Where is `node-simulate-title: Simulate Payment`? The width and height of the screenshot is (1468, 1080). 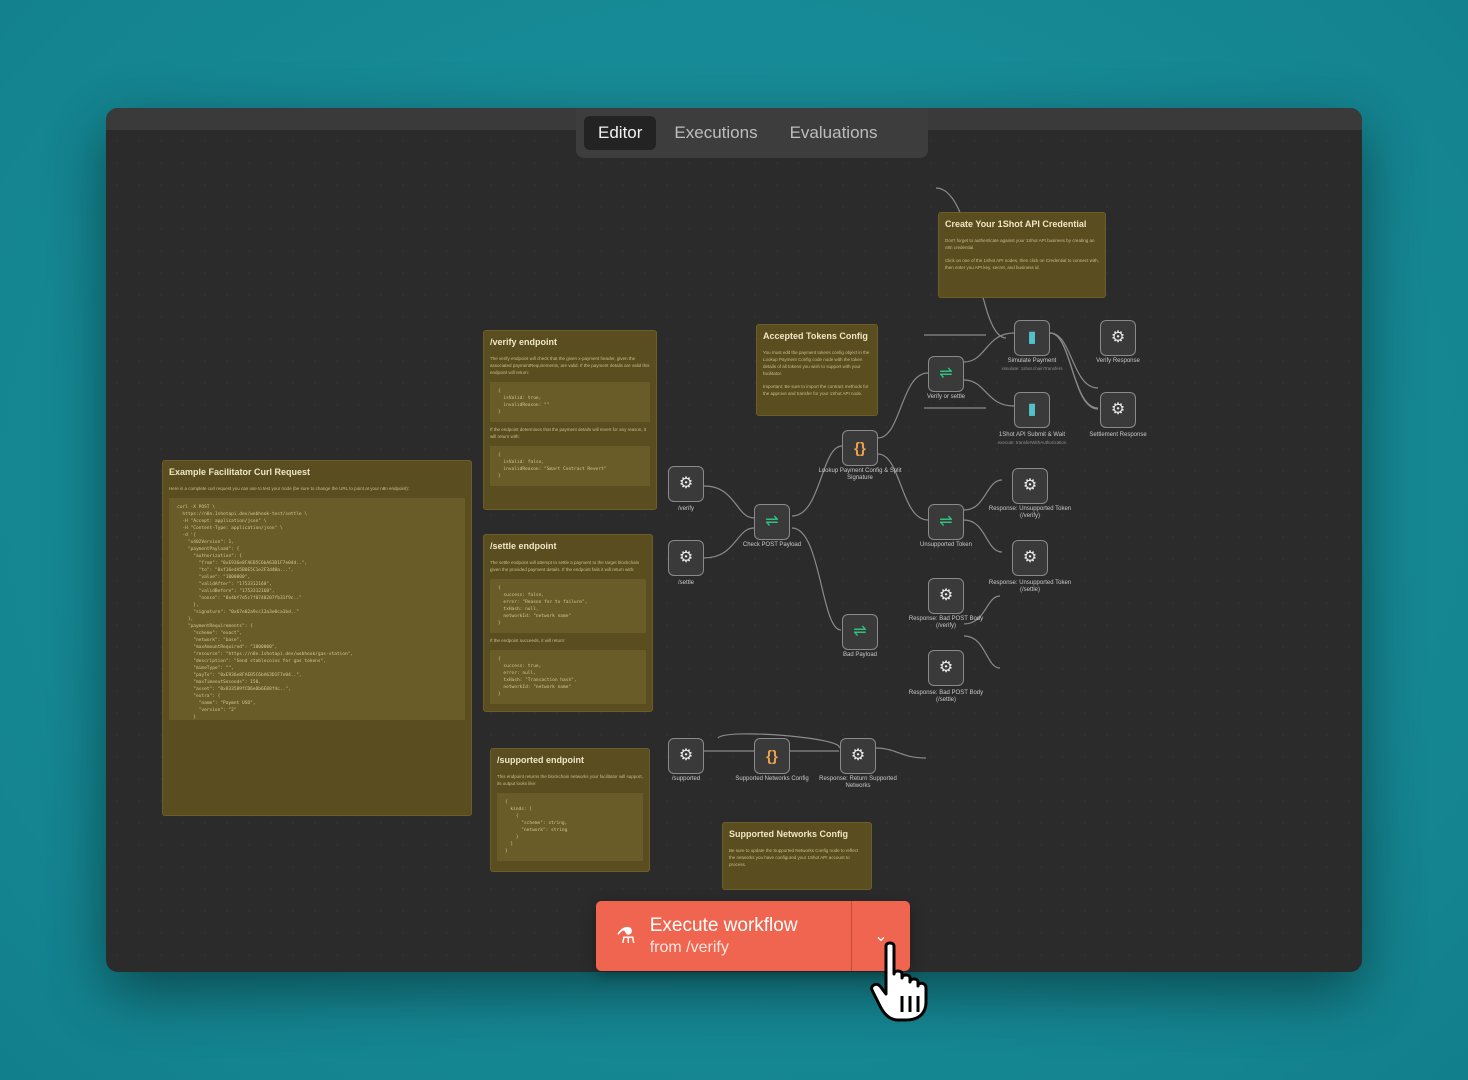 node-simulate-title: Simulate Payment is located at coordinates (1032, 361).